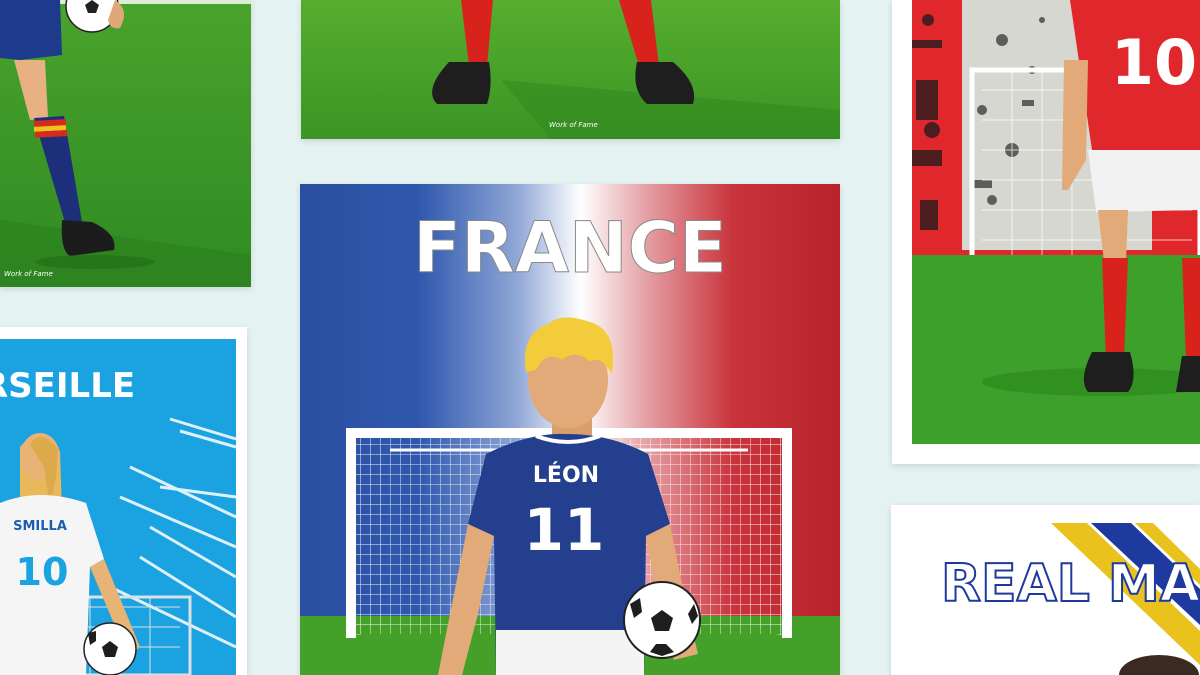 Image resolution: width=1200 pixels, height=675 pixels. What do you see at coordinates (118, 507) in the screenshot?
I see `marseille-illustration: SMILLA 10 RSEILLE` at bounding box center [118, 507].